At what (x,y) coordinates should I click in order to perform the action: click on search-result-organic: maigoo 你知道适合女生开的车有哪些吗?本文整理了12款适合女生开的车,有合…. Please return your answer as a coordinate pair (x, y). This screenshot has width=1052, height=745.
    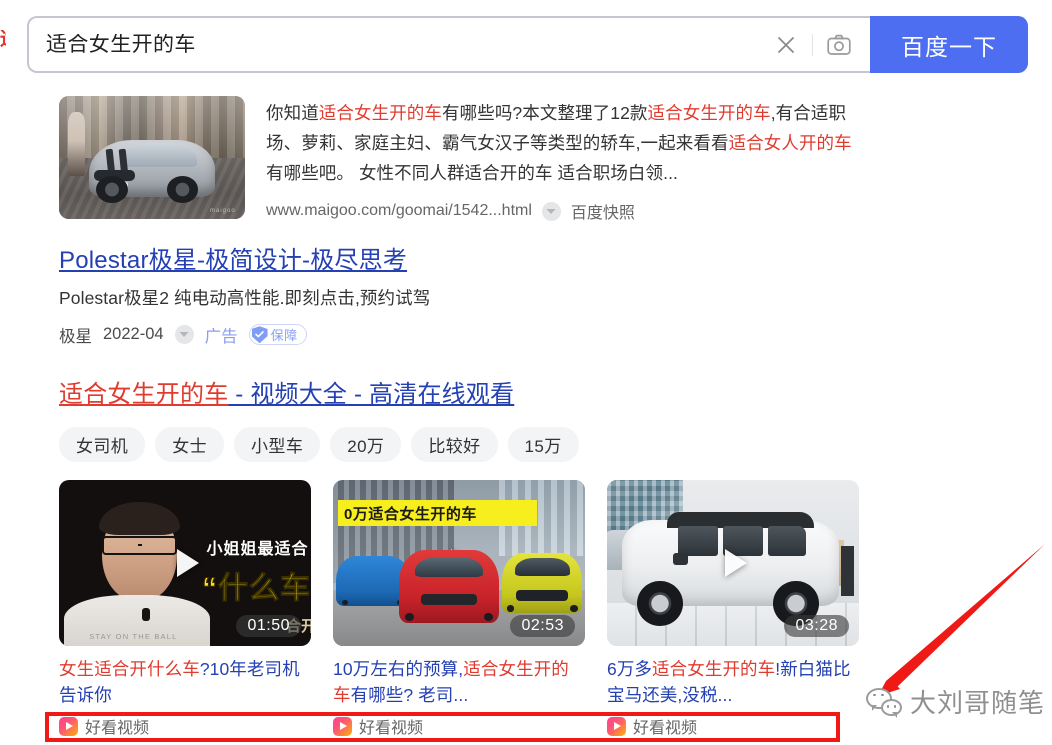
    Looking at the image, I should click on (459, 159).